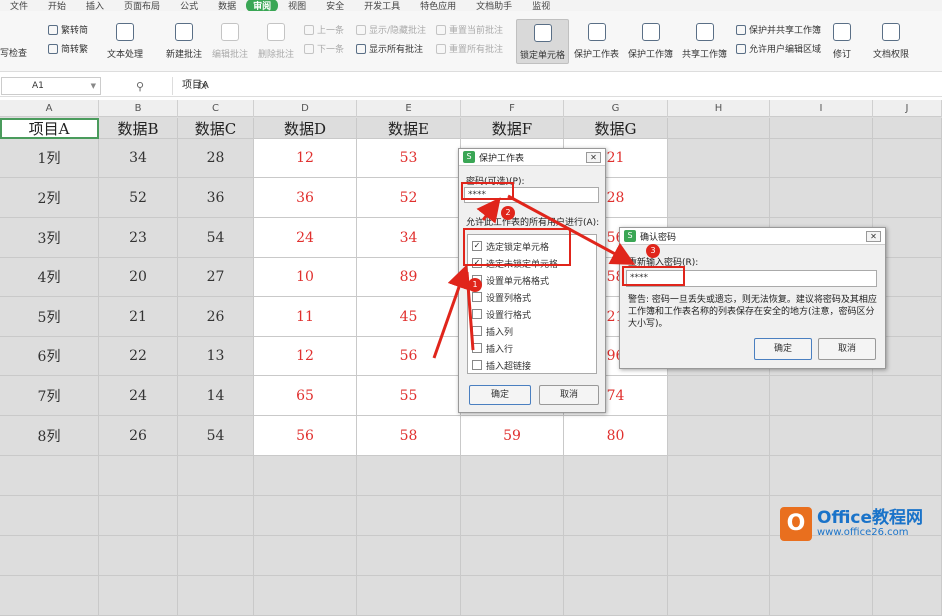  Describe the element at coordinates (93, 86) in the screenshot. I see `chevron-down-icon: ▼` at that location.